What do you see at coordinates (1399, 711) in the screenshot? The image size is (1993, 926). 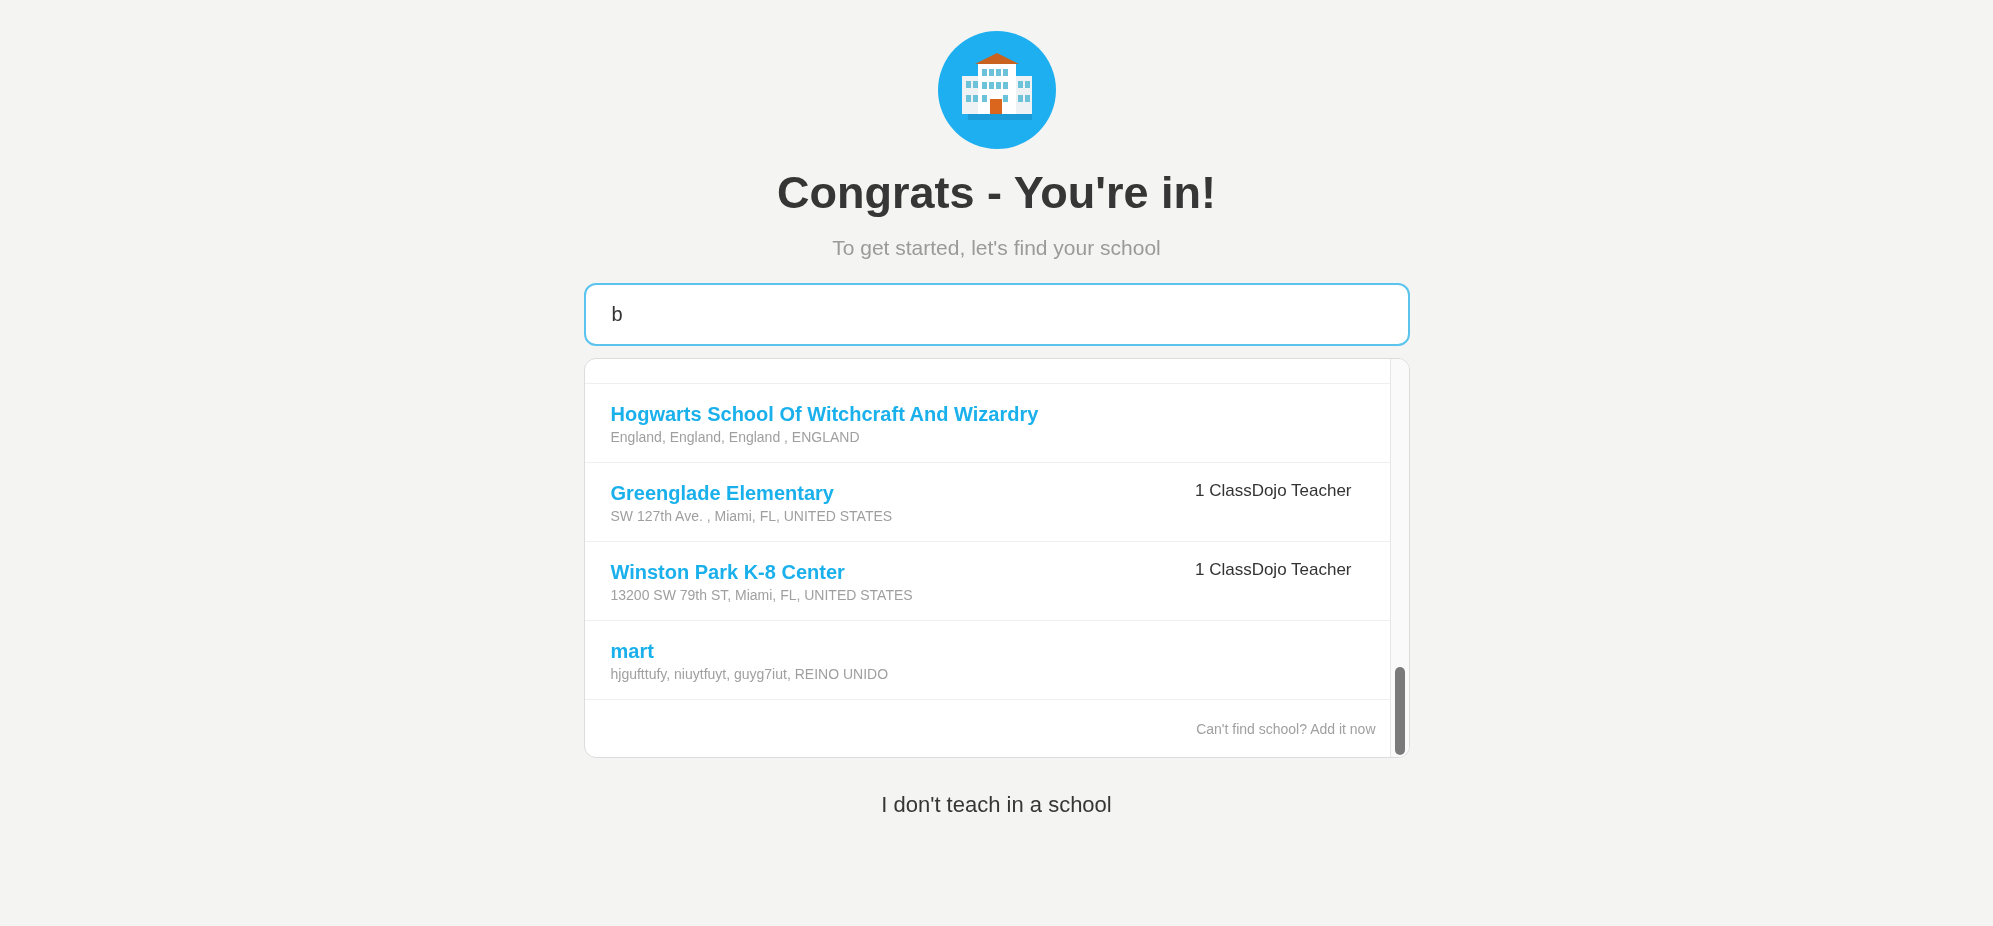 I see `scrollbar-thumb` at bounding box center [1399, 711].